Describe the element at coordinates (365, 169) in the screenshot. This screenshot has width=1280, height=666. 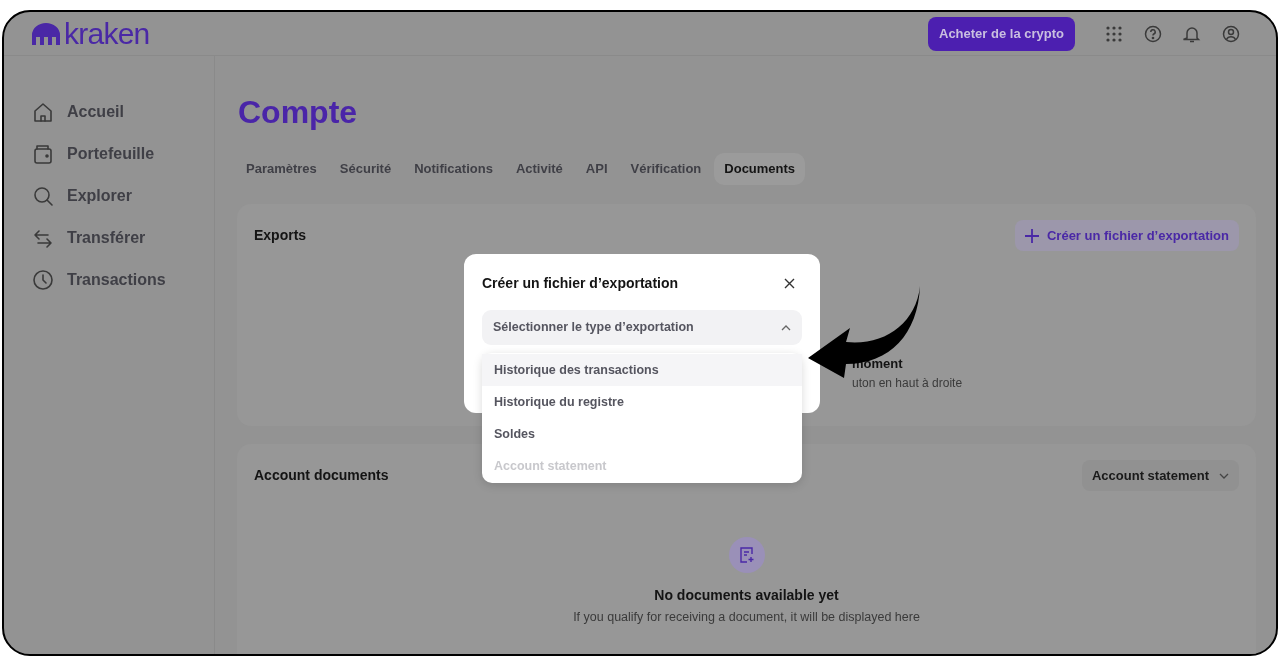
I see `tab: Sécurité` at that location.